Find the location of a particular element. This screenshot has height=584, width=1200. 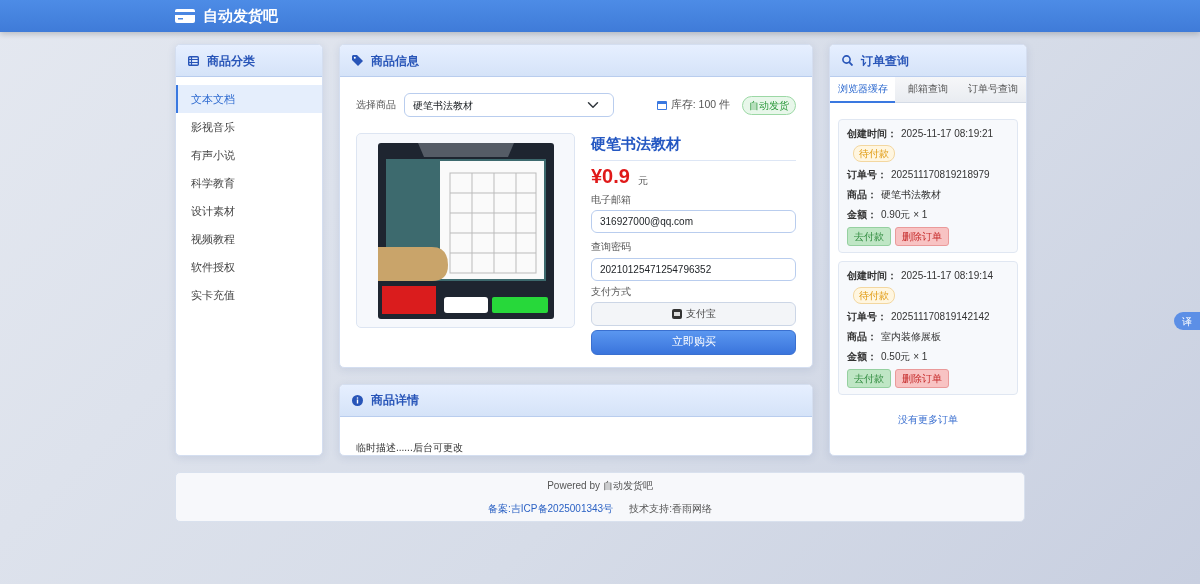

tab: 浏览器缓存 is located at coordinates (863, 90).